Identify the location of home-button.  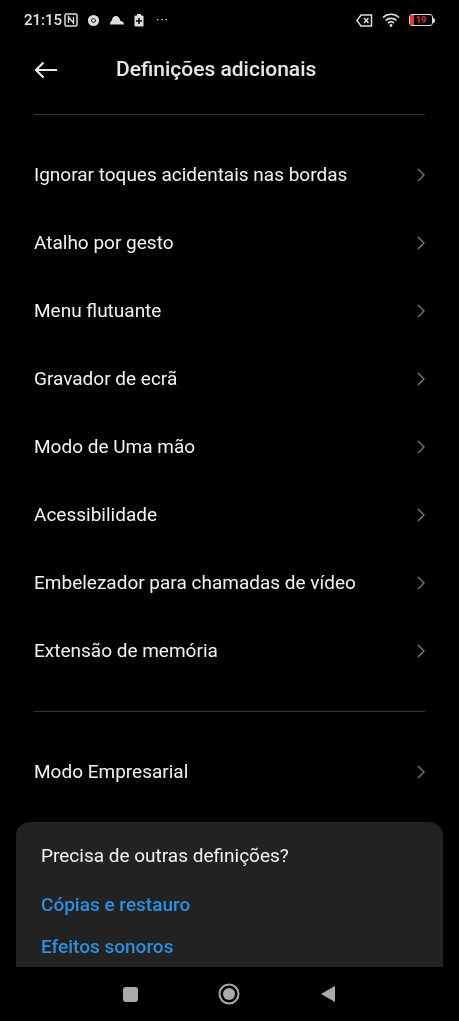
(229, 994).